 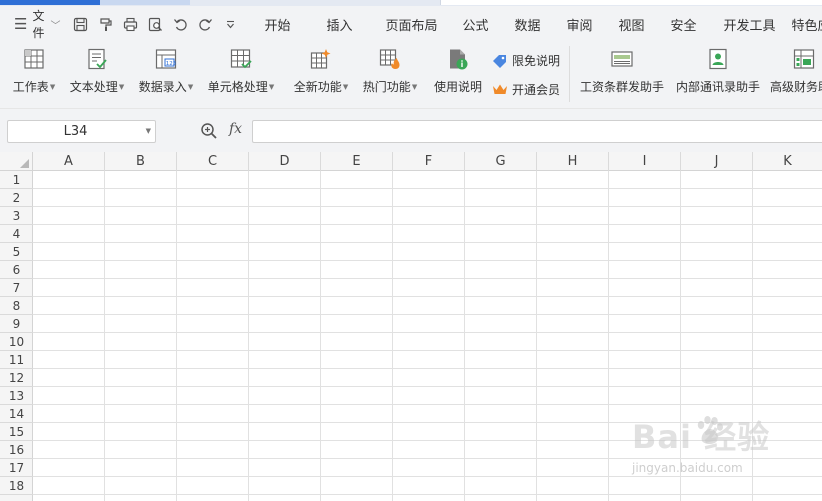 What do you see at coordinates (75, 131) in the screenshot?
I see `name-box-value: L34` at bounding box center [75, 131].